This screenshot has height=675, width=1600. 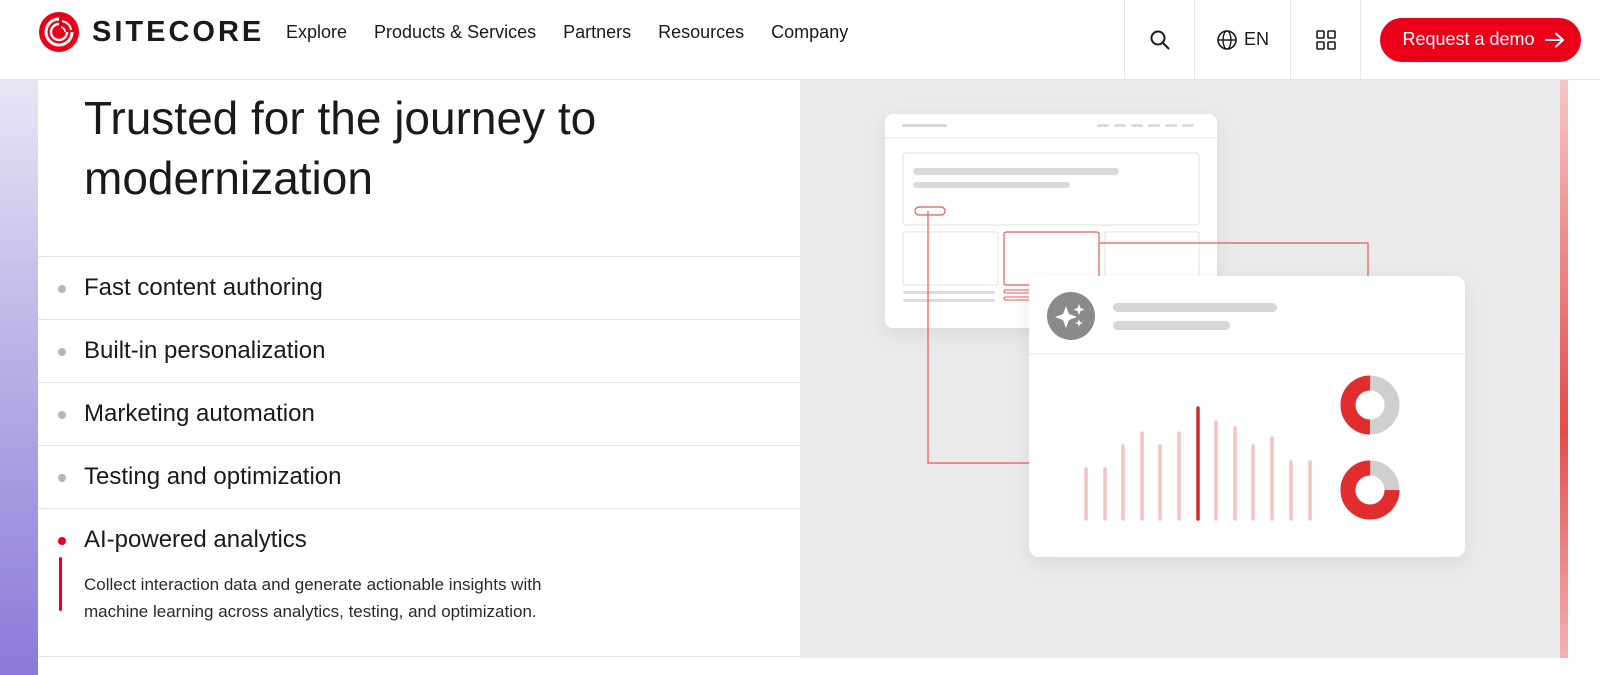 What do you see at coordinates (213, 476) in the screenshot?
I see `feature-label: Testing and optimization` at bounding box center [213, 476].